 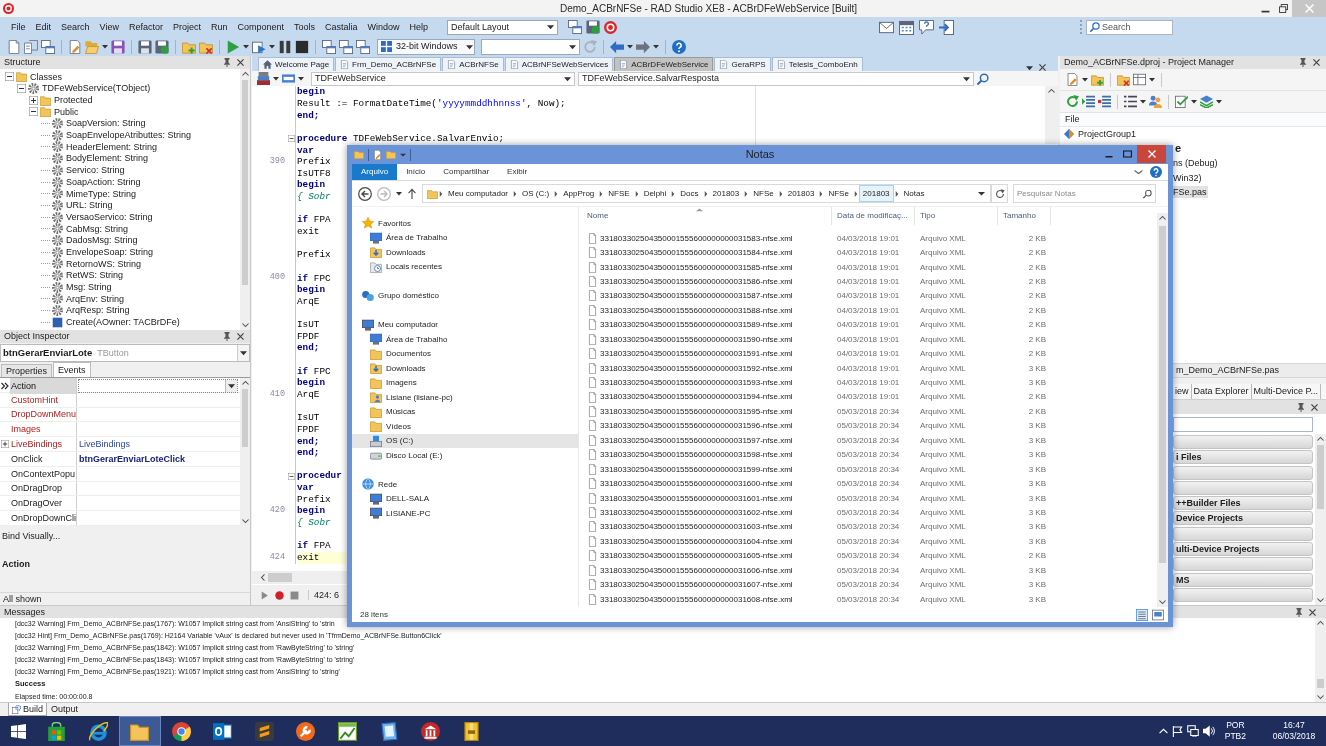 I want to click on nav-item: Rede, so click(x=465, y=484).